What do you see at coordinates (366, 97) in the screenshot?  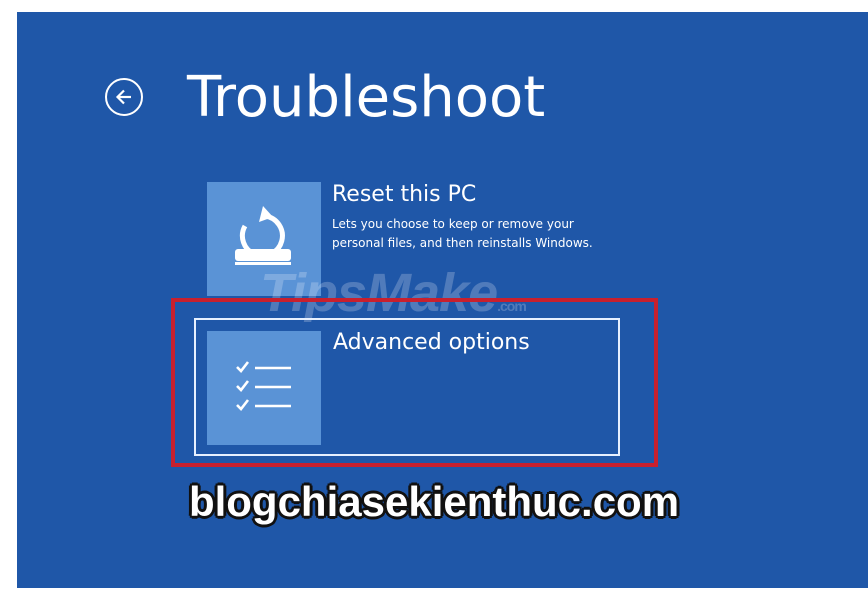 I see `page-title: Troubleshoot` at bounding box center [366, 97].